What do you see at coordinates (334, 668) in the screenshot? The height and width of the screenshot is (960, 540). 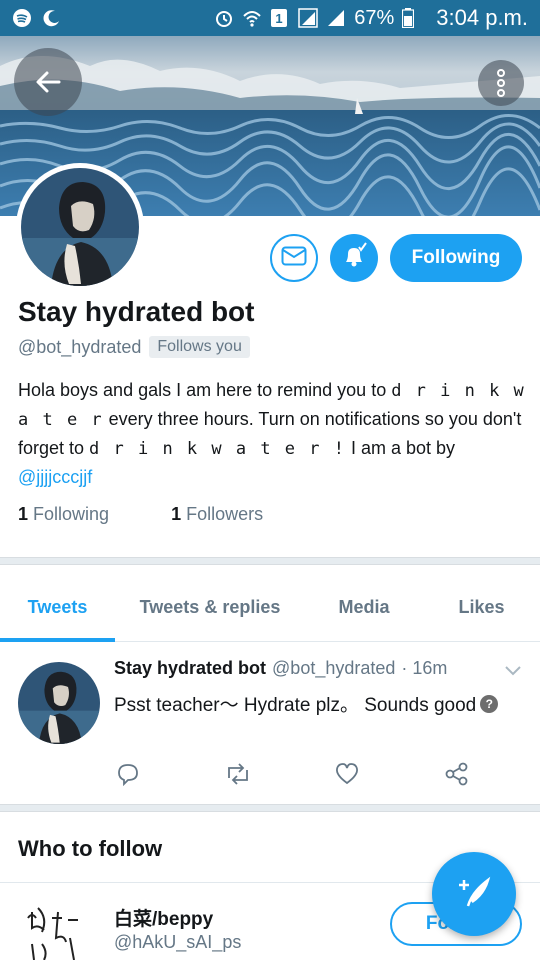 I see `tweet-author-handle: @bot_hydrated` at bounding box center [334, 668].